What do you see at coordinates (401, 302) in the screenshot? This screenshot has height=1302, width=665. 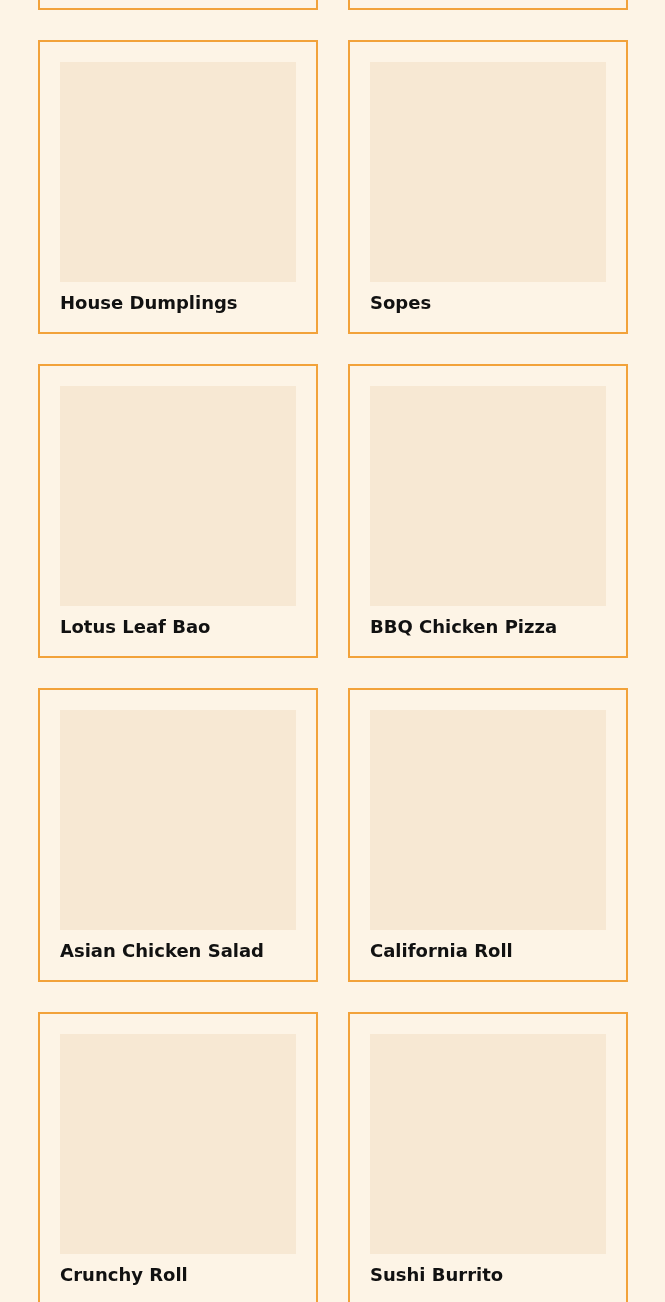 I see `card-title: Sopes` at bounding box center [401, 302].